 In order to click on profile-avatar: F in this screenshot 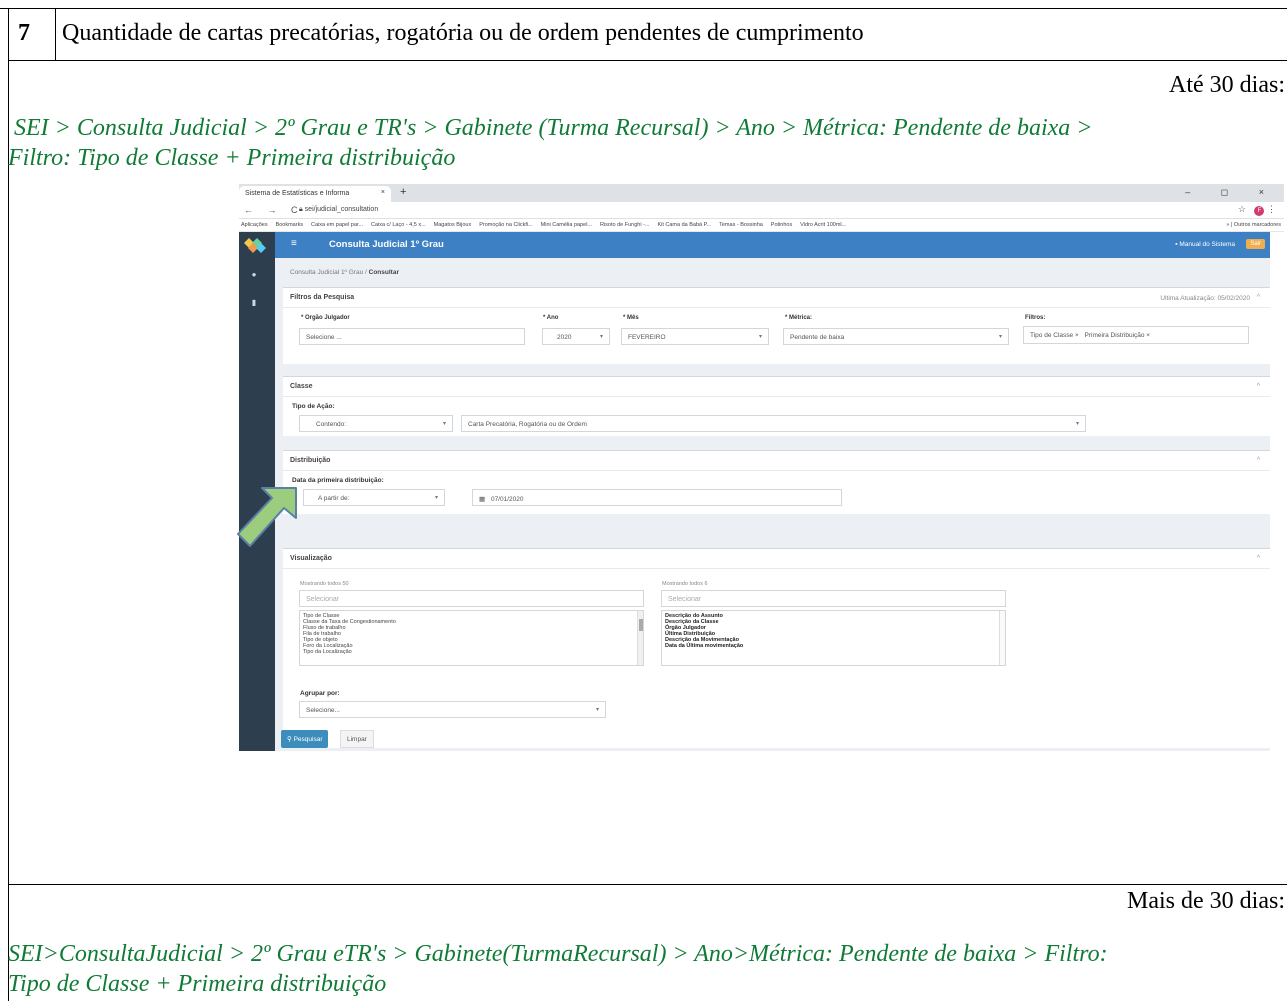, I will do `click(1259, 211)`.